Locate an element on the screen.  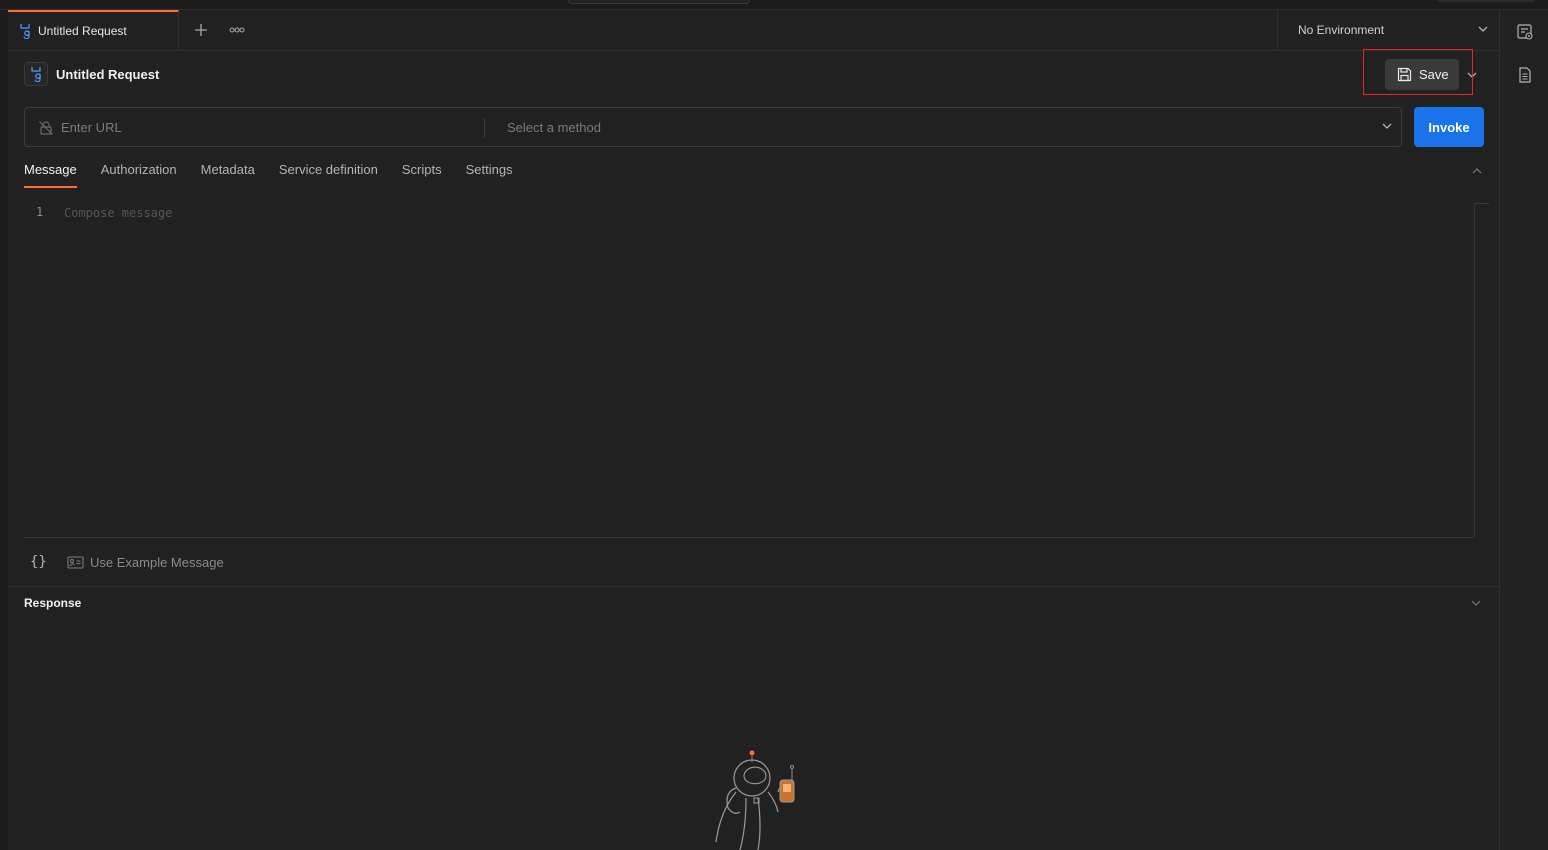
documentation-icon is located at coordinates (1525, 75).